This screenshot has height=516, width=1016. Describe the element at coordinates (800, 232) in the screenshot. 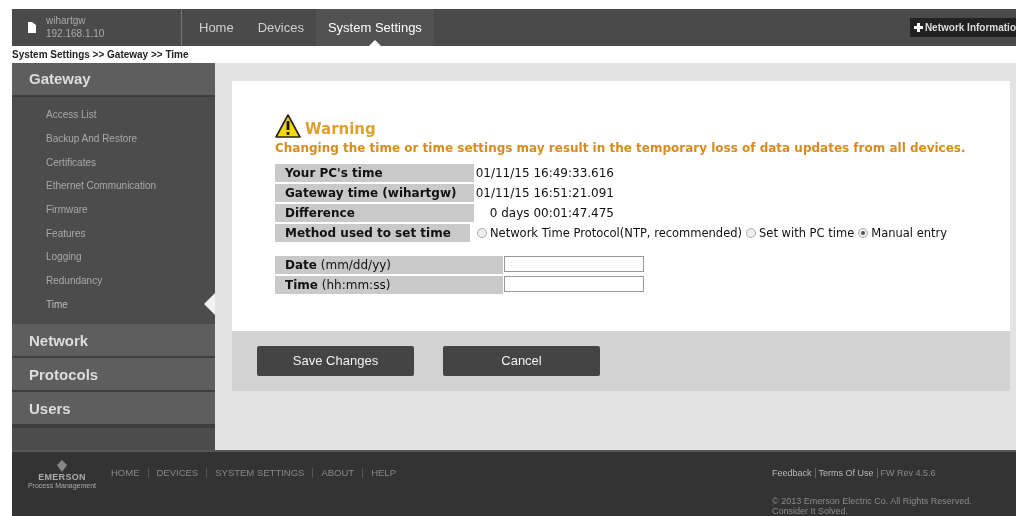

I see `radio-option: Set with PC time` at that location.